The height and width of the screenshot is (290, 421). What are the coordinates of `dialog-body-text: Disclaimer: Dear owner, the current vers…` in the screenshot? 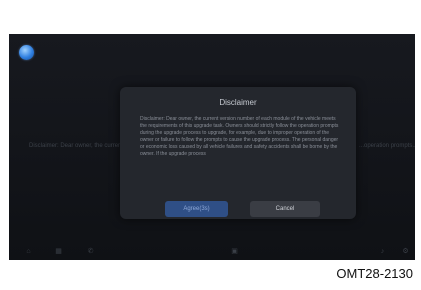 It's located at (239, 136).